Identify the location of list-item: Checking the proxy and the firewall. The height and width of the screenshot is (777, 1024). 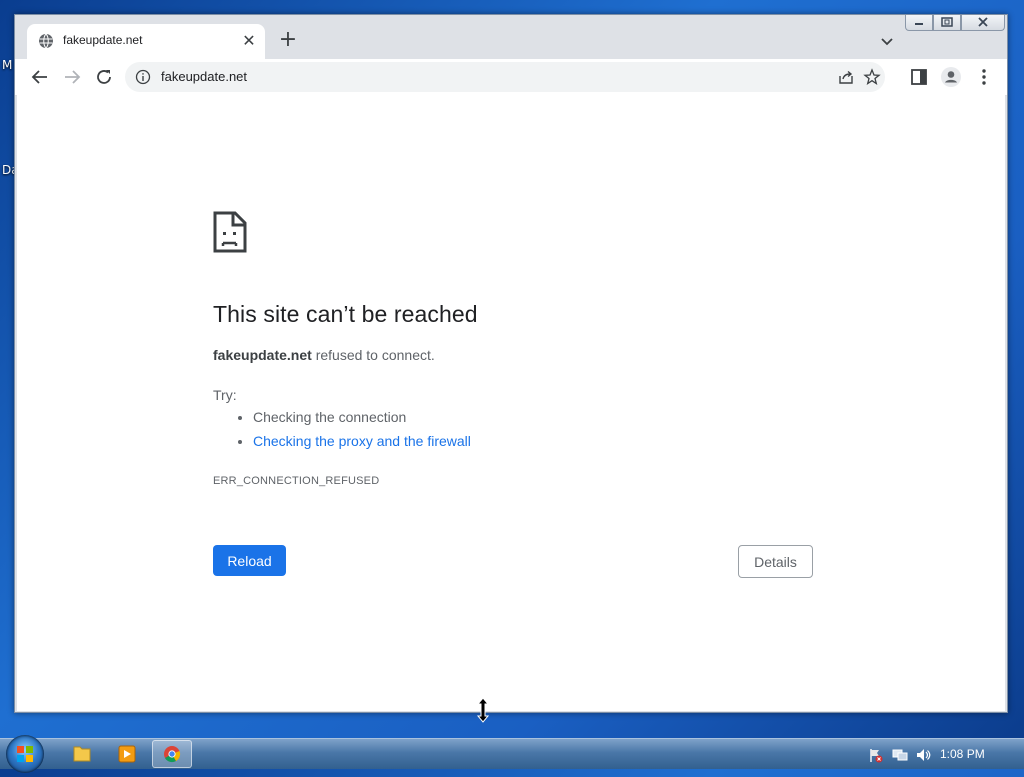
(362, 441).